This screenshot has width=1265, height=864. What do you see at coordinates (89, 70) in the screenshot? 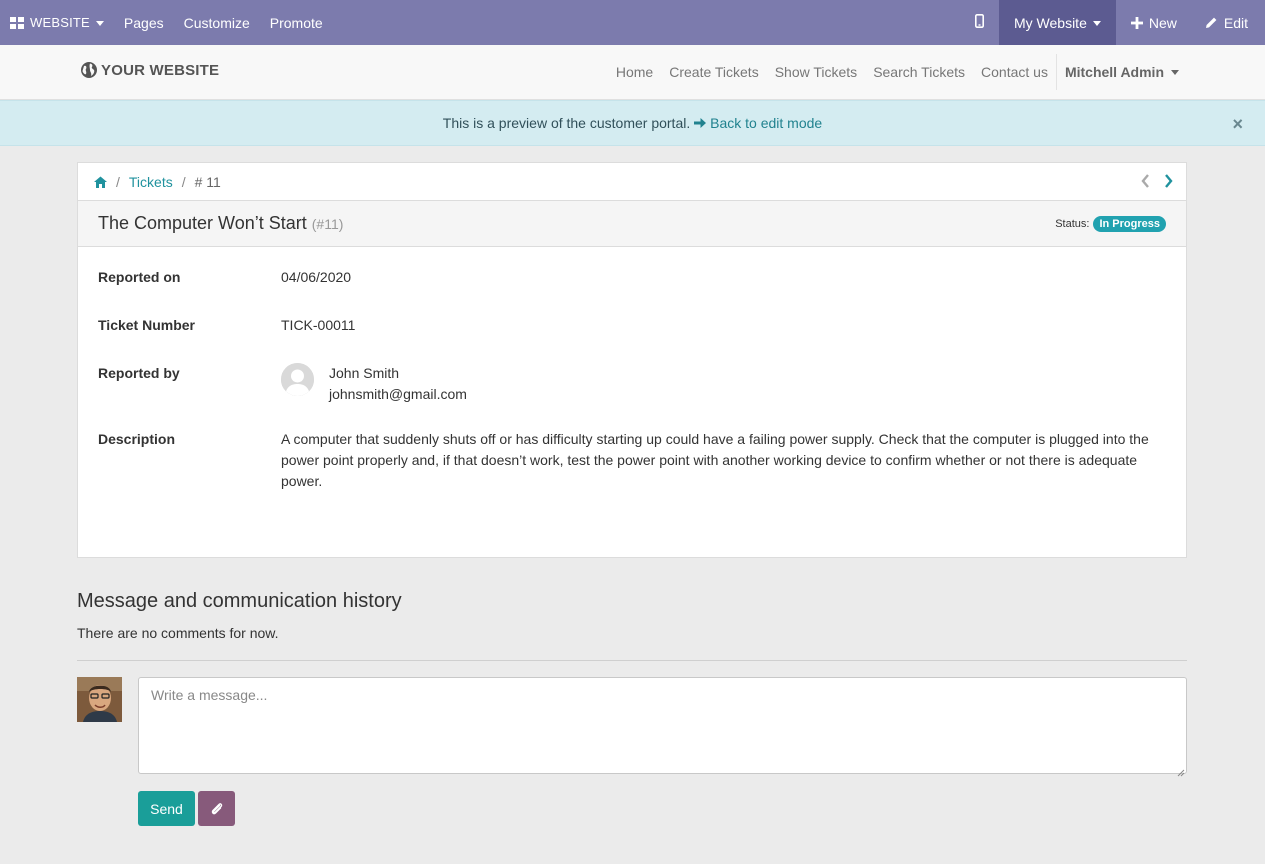
I see `globe-icon` at bounding box center [89, 70].